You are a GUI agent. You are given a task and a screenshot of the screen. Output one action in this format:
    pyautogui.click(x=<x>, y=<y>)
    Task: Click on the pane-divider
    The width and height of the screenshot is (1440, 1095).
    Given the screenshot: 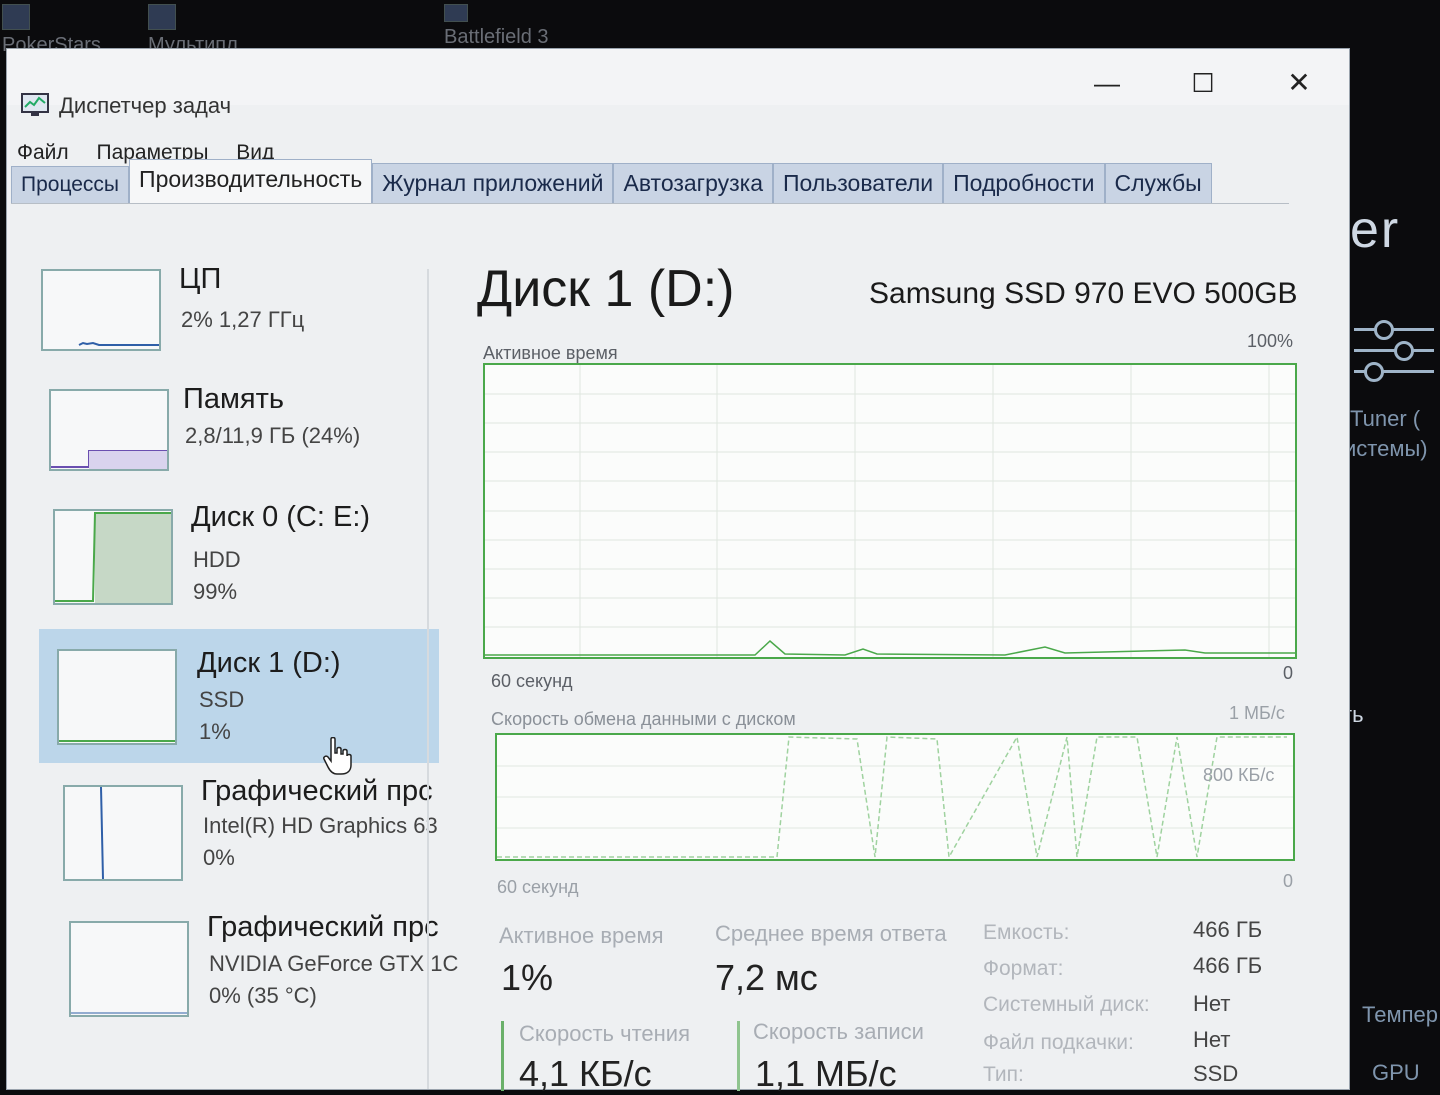 What is the action you would take?
    pyautogui.click(x=428, y=679)
    